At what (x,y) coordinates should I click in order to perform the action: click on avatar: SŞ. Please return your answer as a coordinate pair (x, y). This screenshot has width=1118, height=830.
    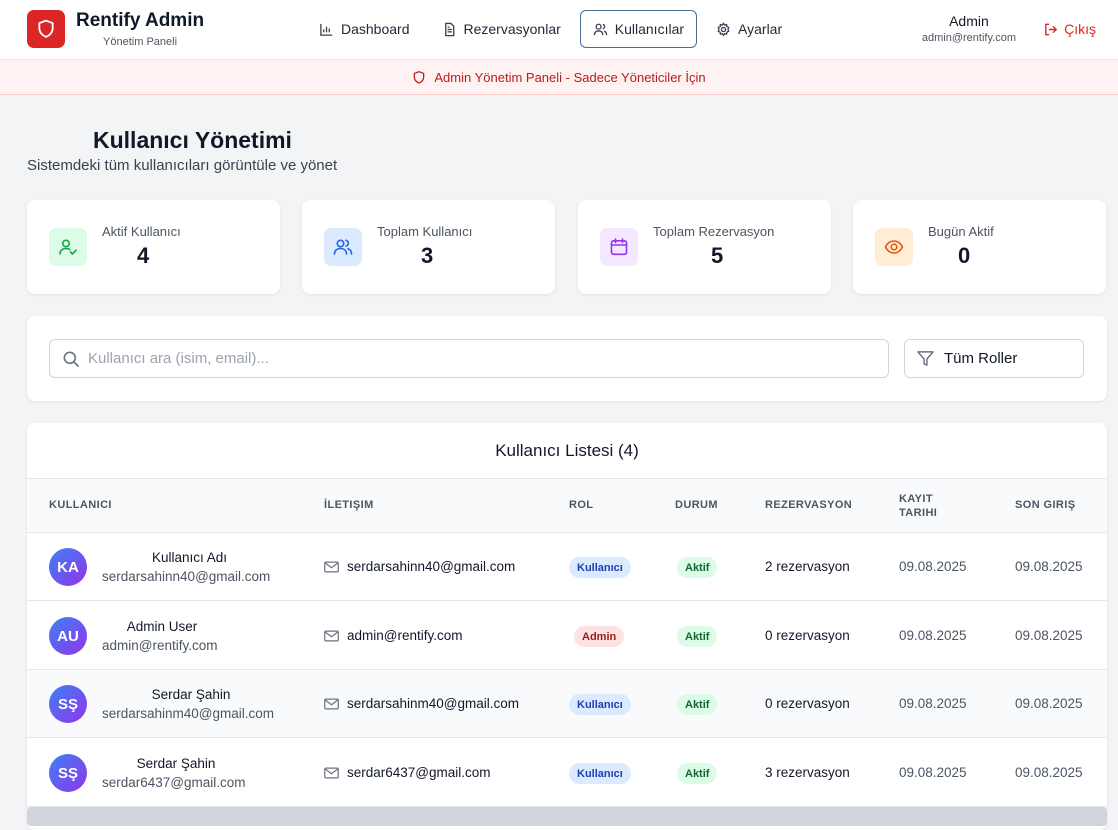
    Looking at the image, I should click on (68, 773).